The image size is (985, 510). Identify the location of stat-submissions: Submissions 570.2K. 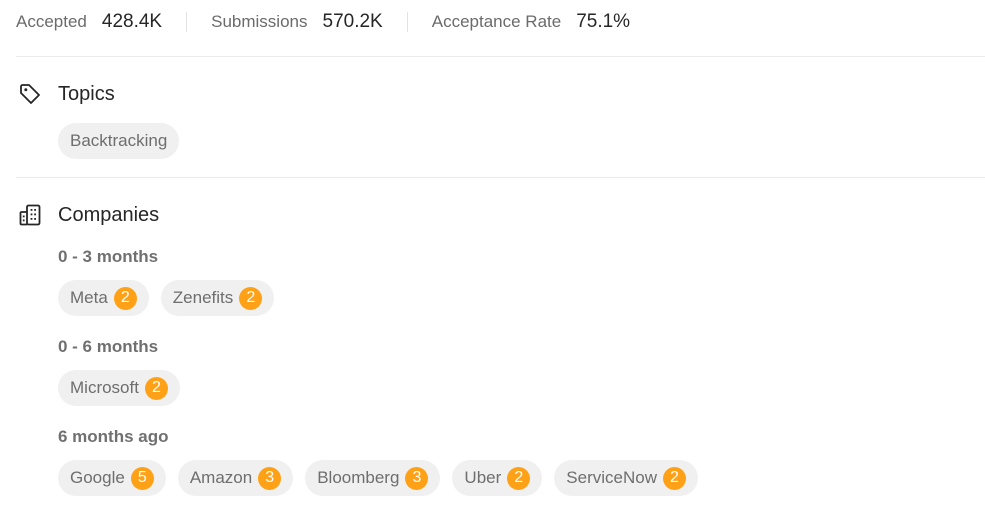
(297, 22).